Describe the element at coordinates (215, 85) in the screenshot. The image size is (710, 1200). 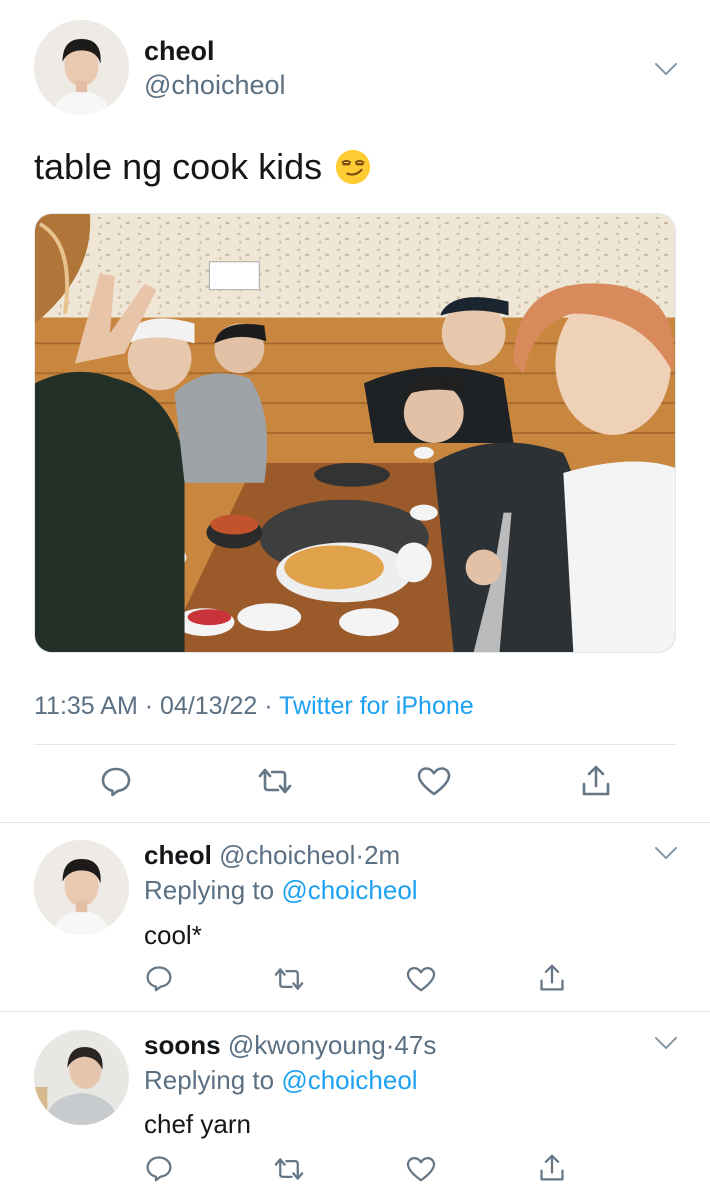
I see `author-handle: @choicheol` at that location.